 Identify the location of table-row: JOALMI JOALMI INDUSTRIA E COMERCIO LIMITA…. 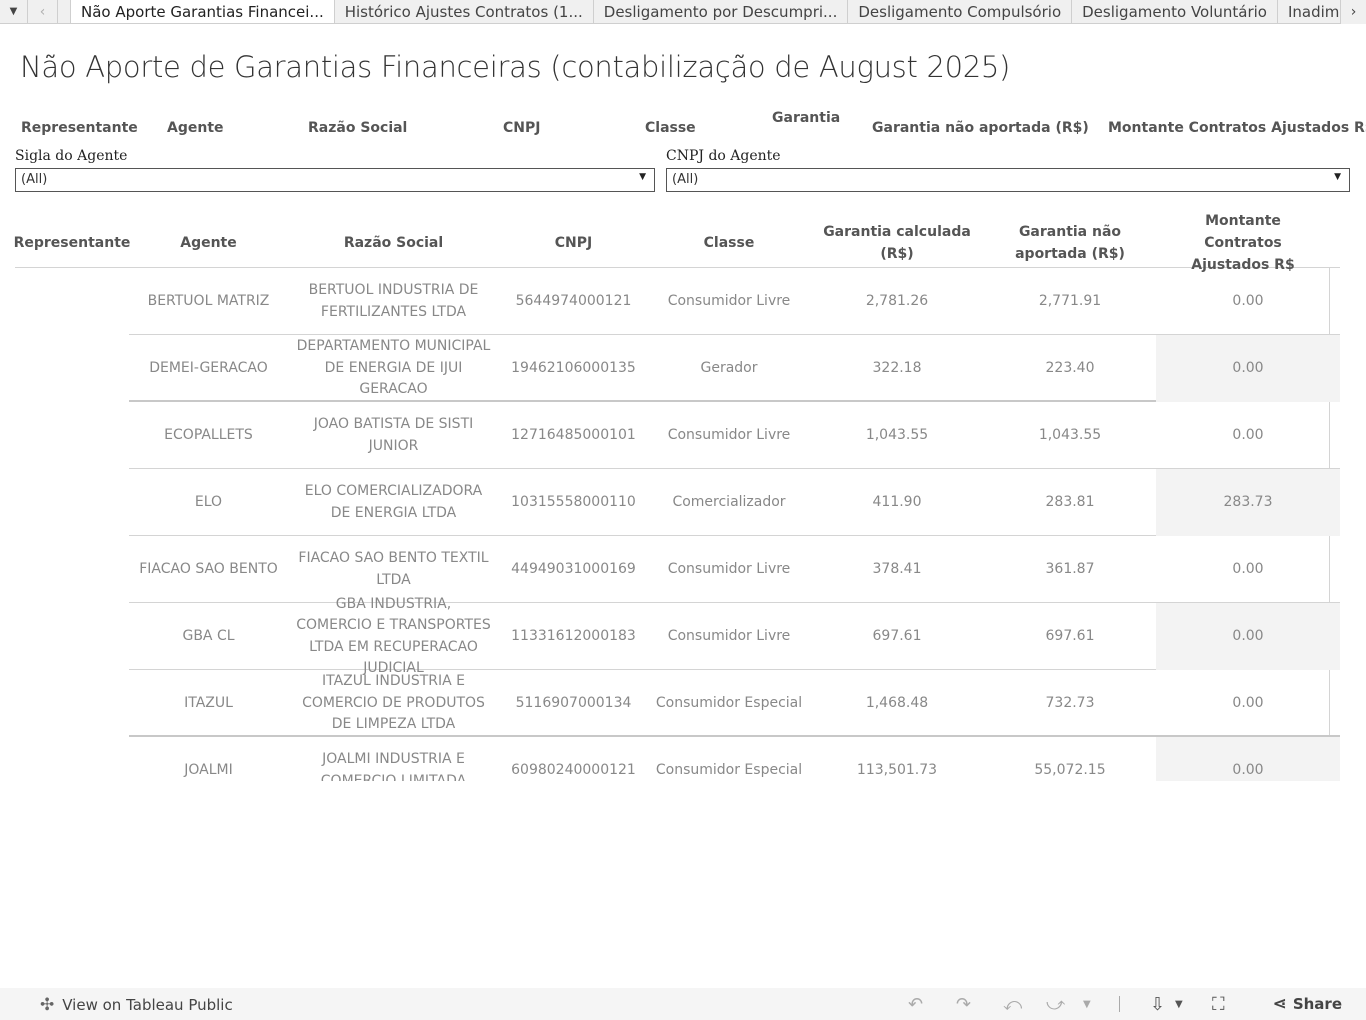
(734, 759).